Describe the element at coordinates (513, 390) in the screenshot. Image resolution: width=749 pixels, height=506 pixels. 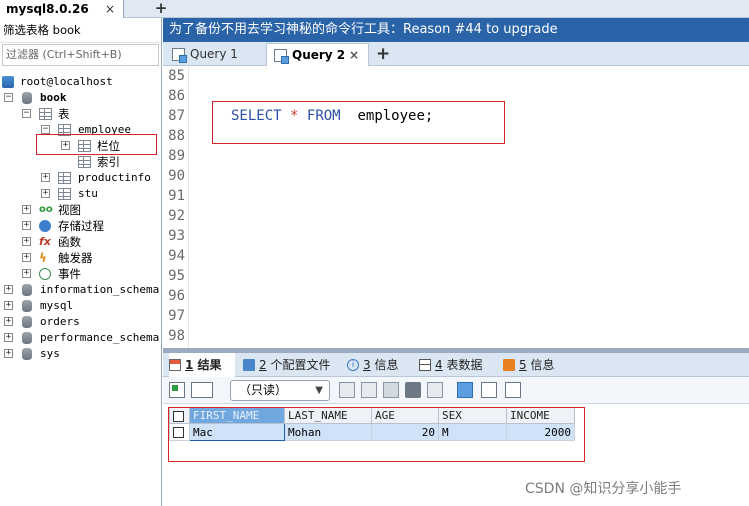
I see `text-view-icon` at that location.